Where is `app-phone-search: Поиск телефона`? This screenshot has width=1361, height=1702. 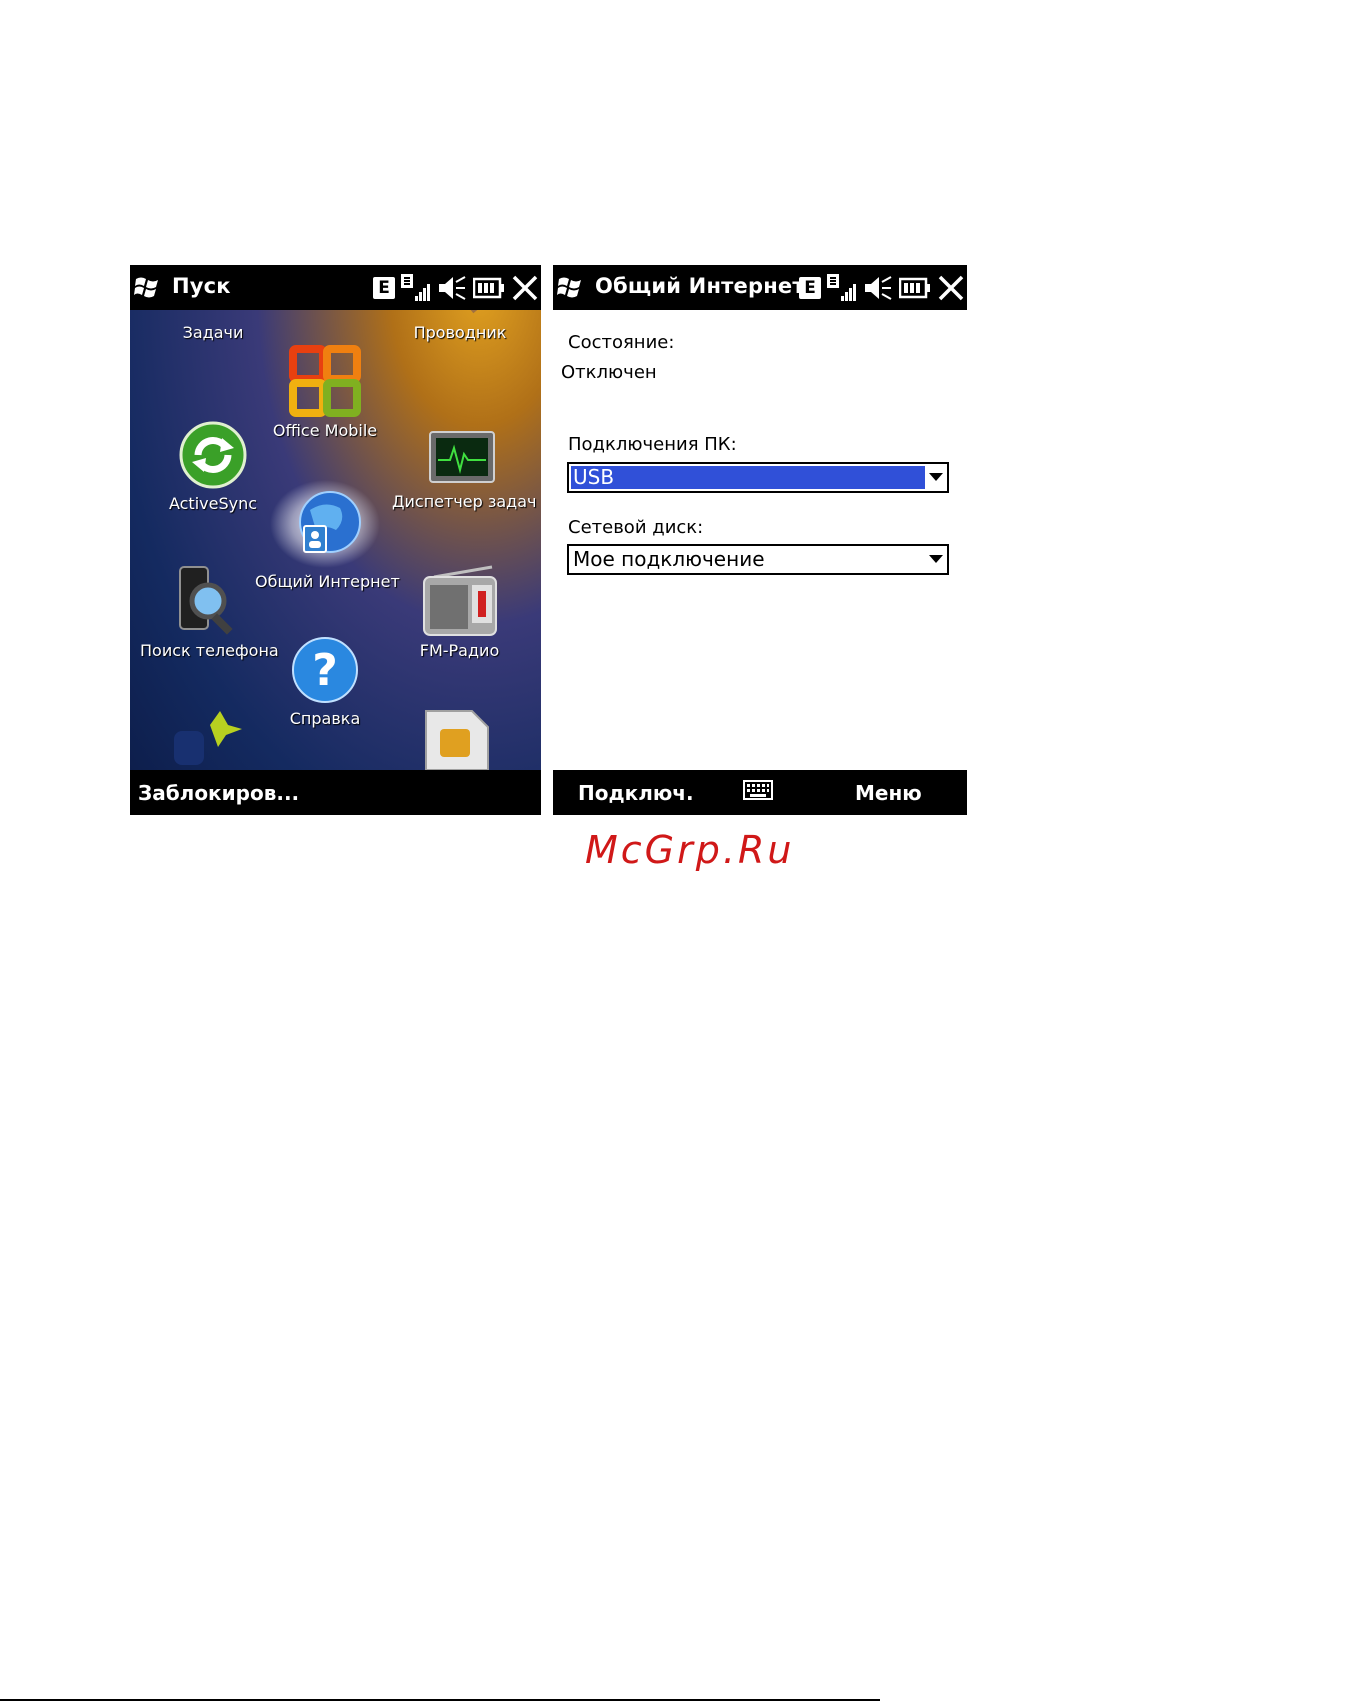 app-phone-search: Поиск телефона is located at coordinates (209, 612).